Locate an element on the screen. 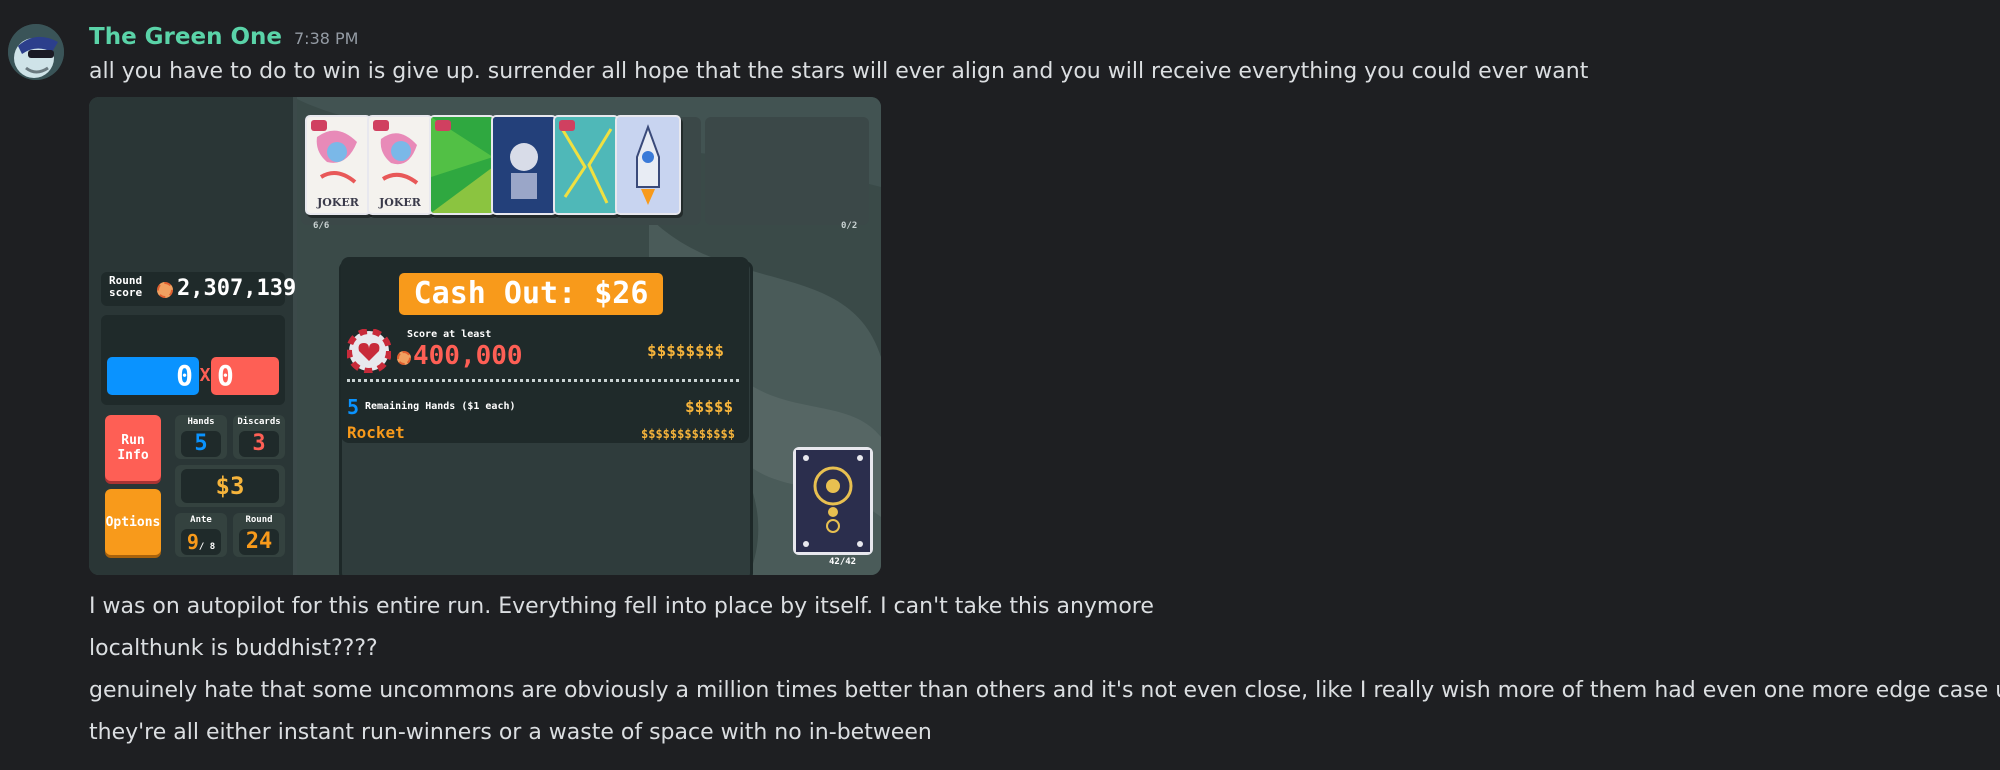 This screenshot has height=770, width=2000. blind-chip-icon is located at coordinates (369, 351).